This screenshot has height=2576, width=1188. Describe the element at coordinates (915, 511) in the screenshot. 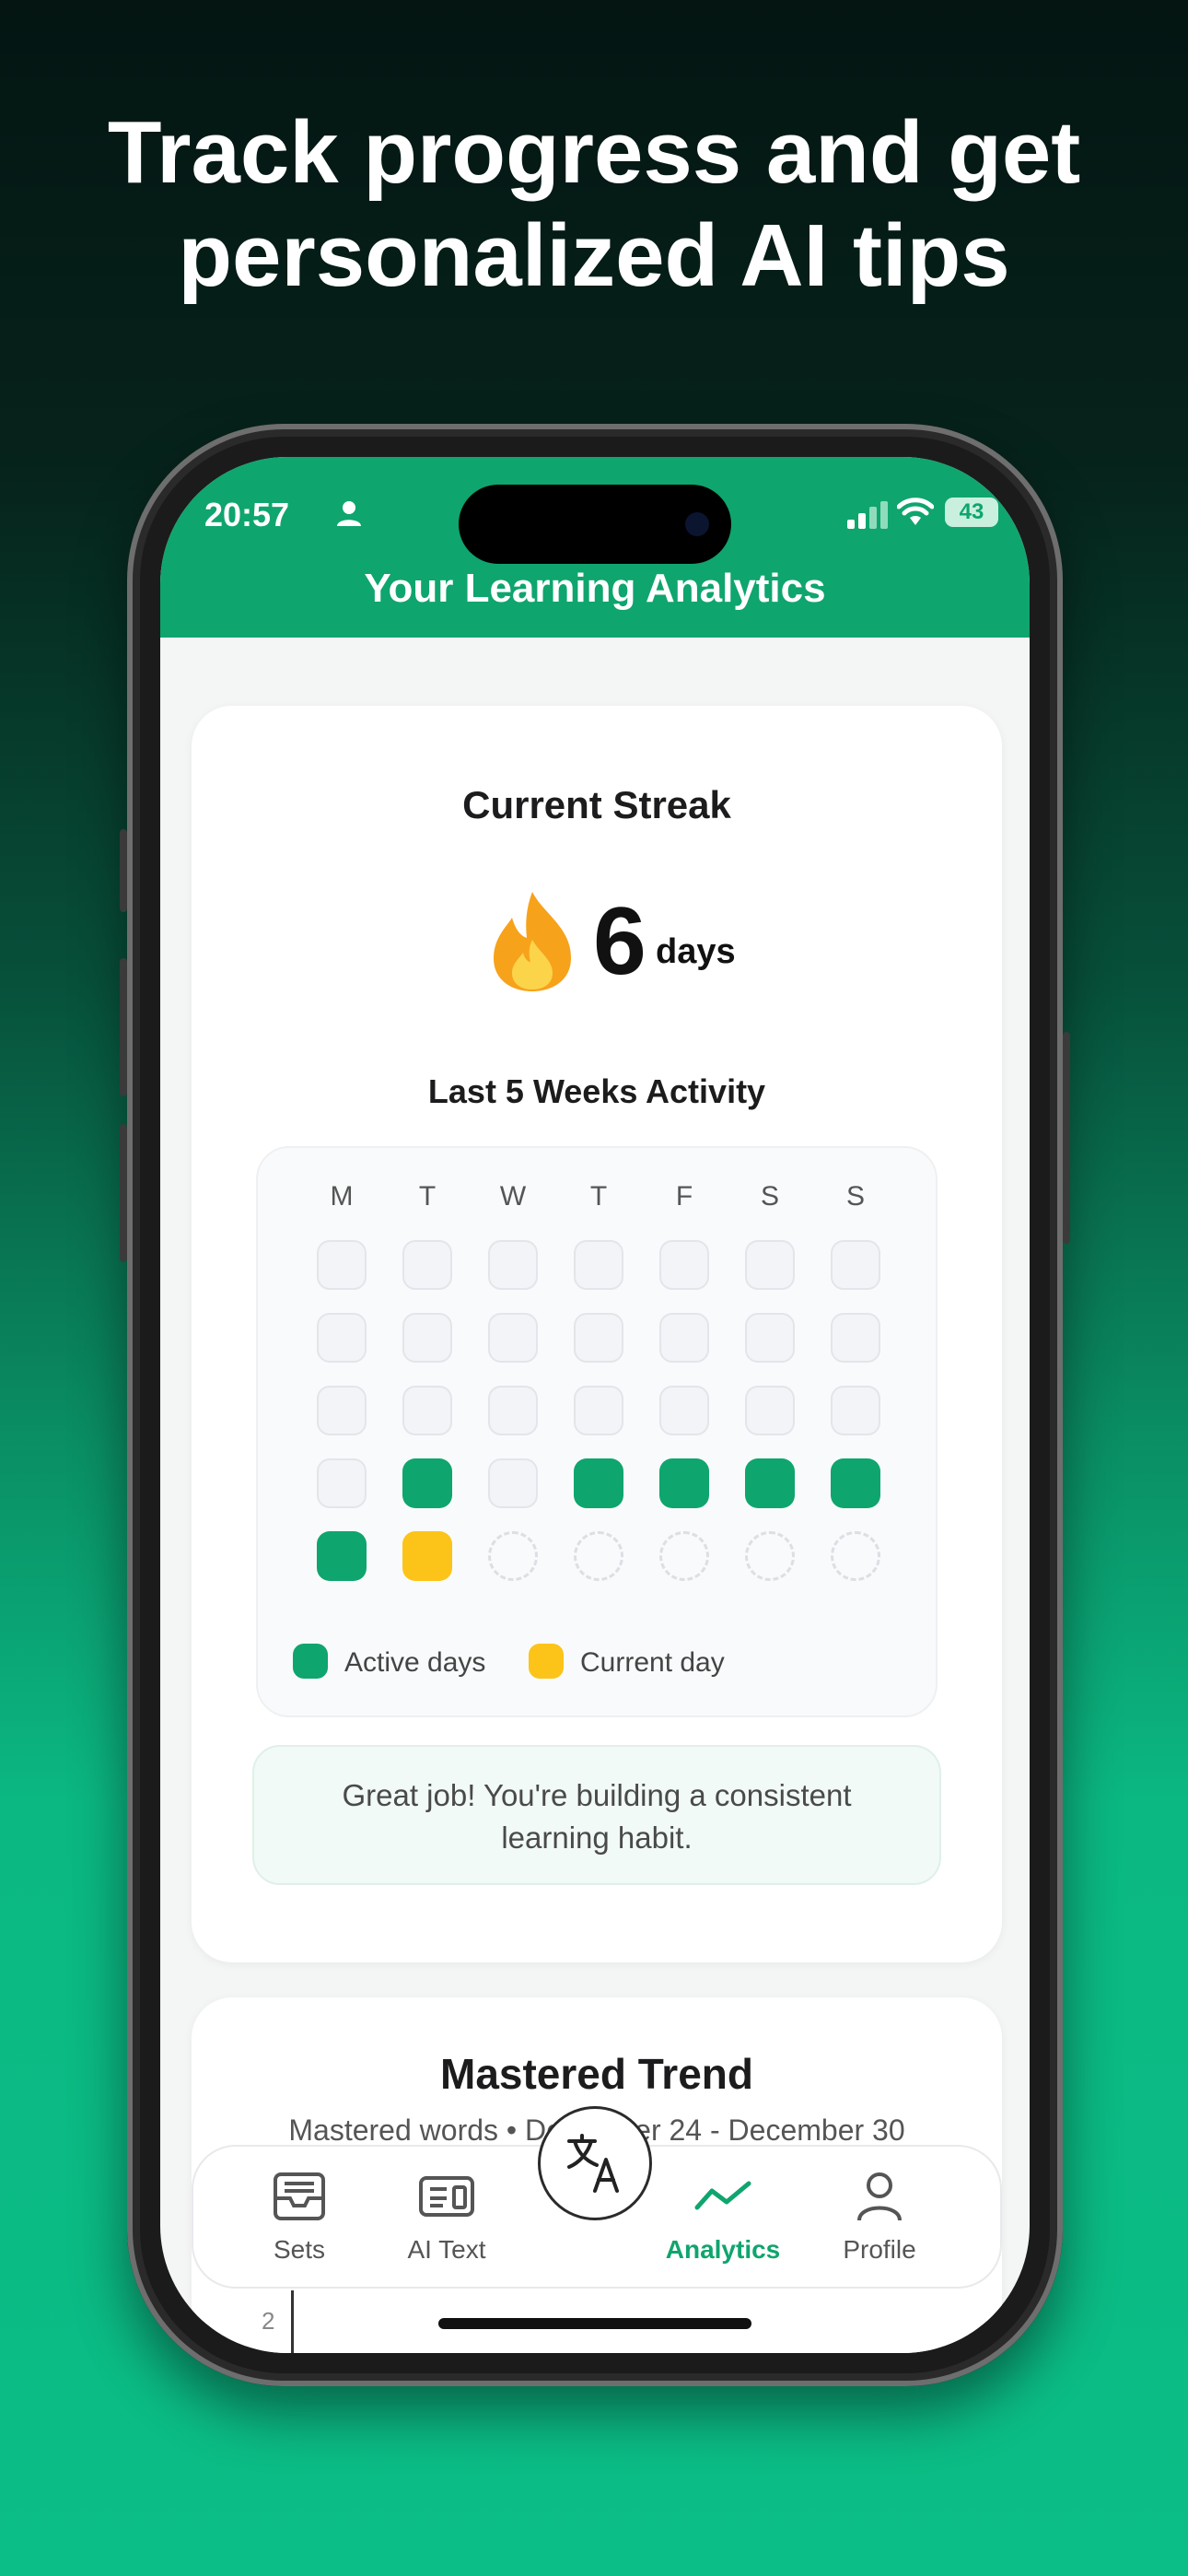

I see `wifi-icon` at that location.